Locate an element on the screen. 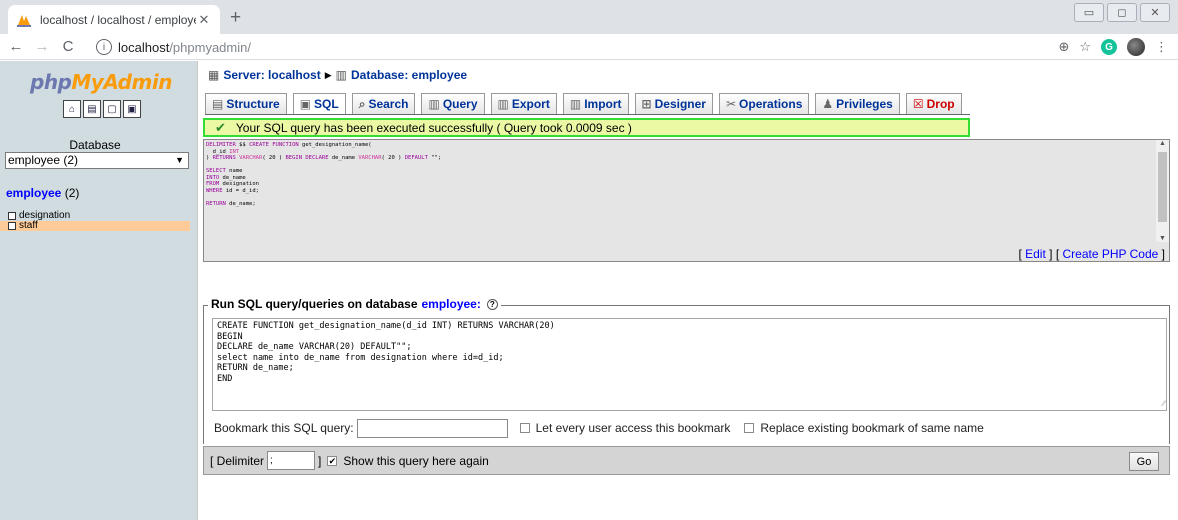  run-sql-database: employee: is located at coordinates (451, 304).